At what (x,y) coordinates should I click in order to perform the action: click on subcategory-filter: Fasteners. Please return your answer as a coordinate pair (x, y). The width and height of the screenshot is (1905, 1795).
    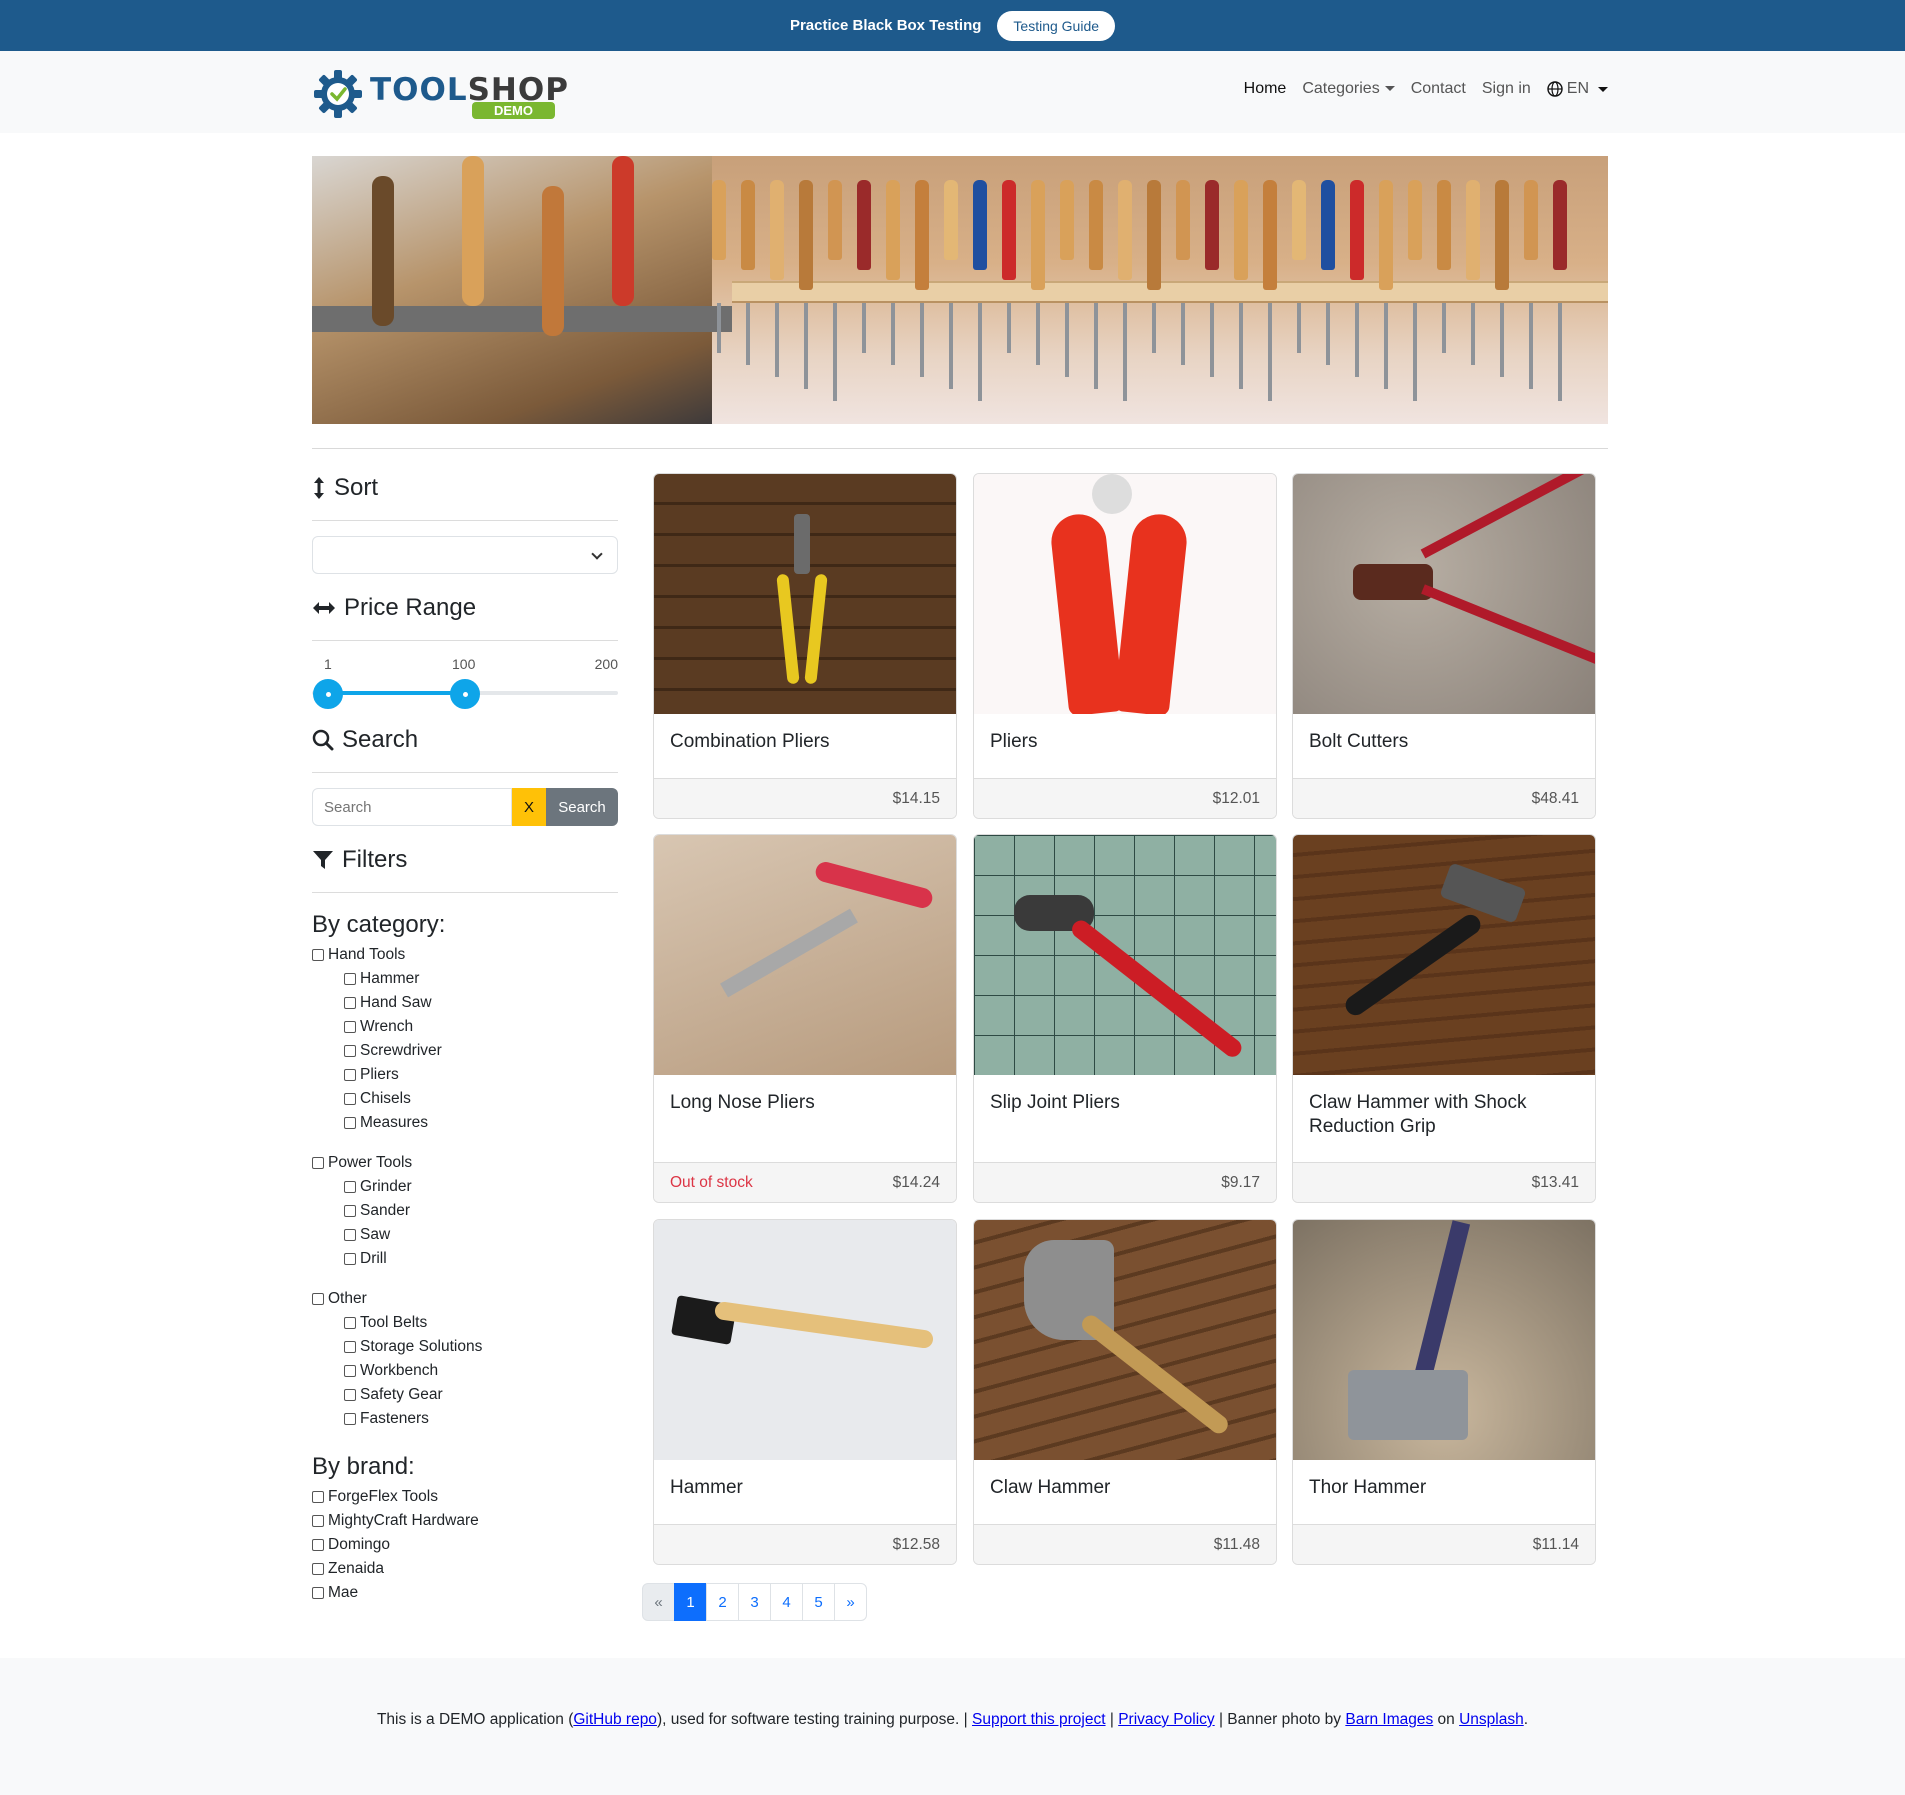
    Looking at the image, I should click on (465, 1419).